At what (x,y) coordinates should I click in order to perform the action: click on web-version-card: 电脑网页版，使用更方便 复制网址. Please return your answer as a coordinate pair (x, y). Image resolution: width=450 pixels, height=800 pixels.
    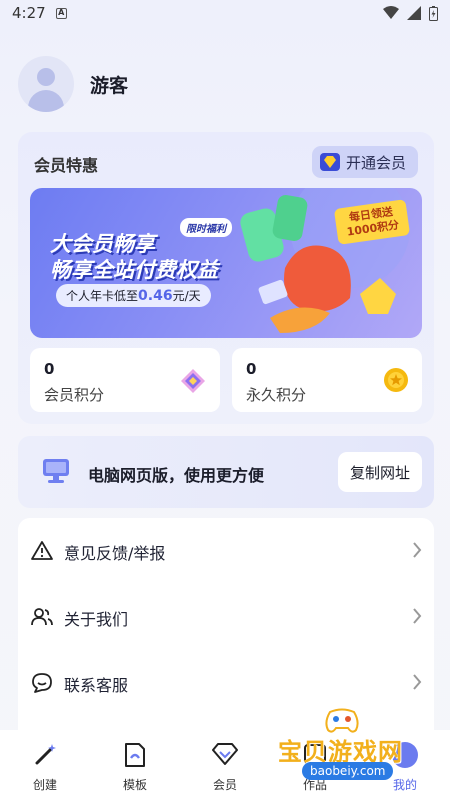
    Looking at the image, I should click on (226, 472).